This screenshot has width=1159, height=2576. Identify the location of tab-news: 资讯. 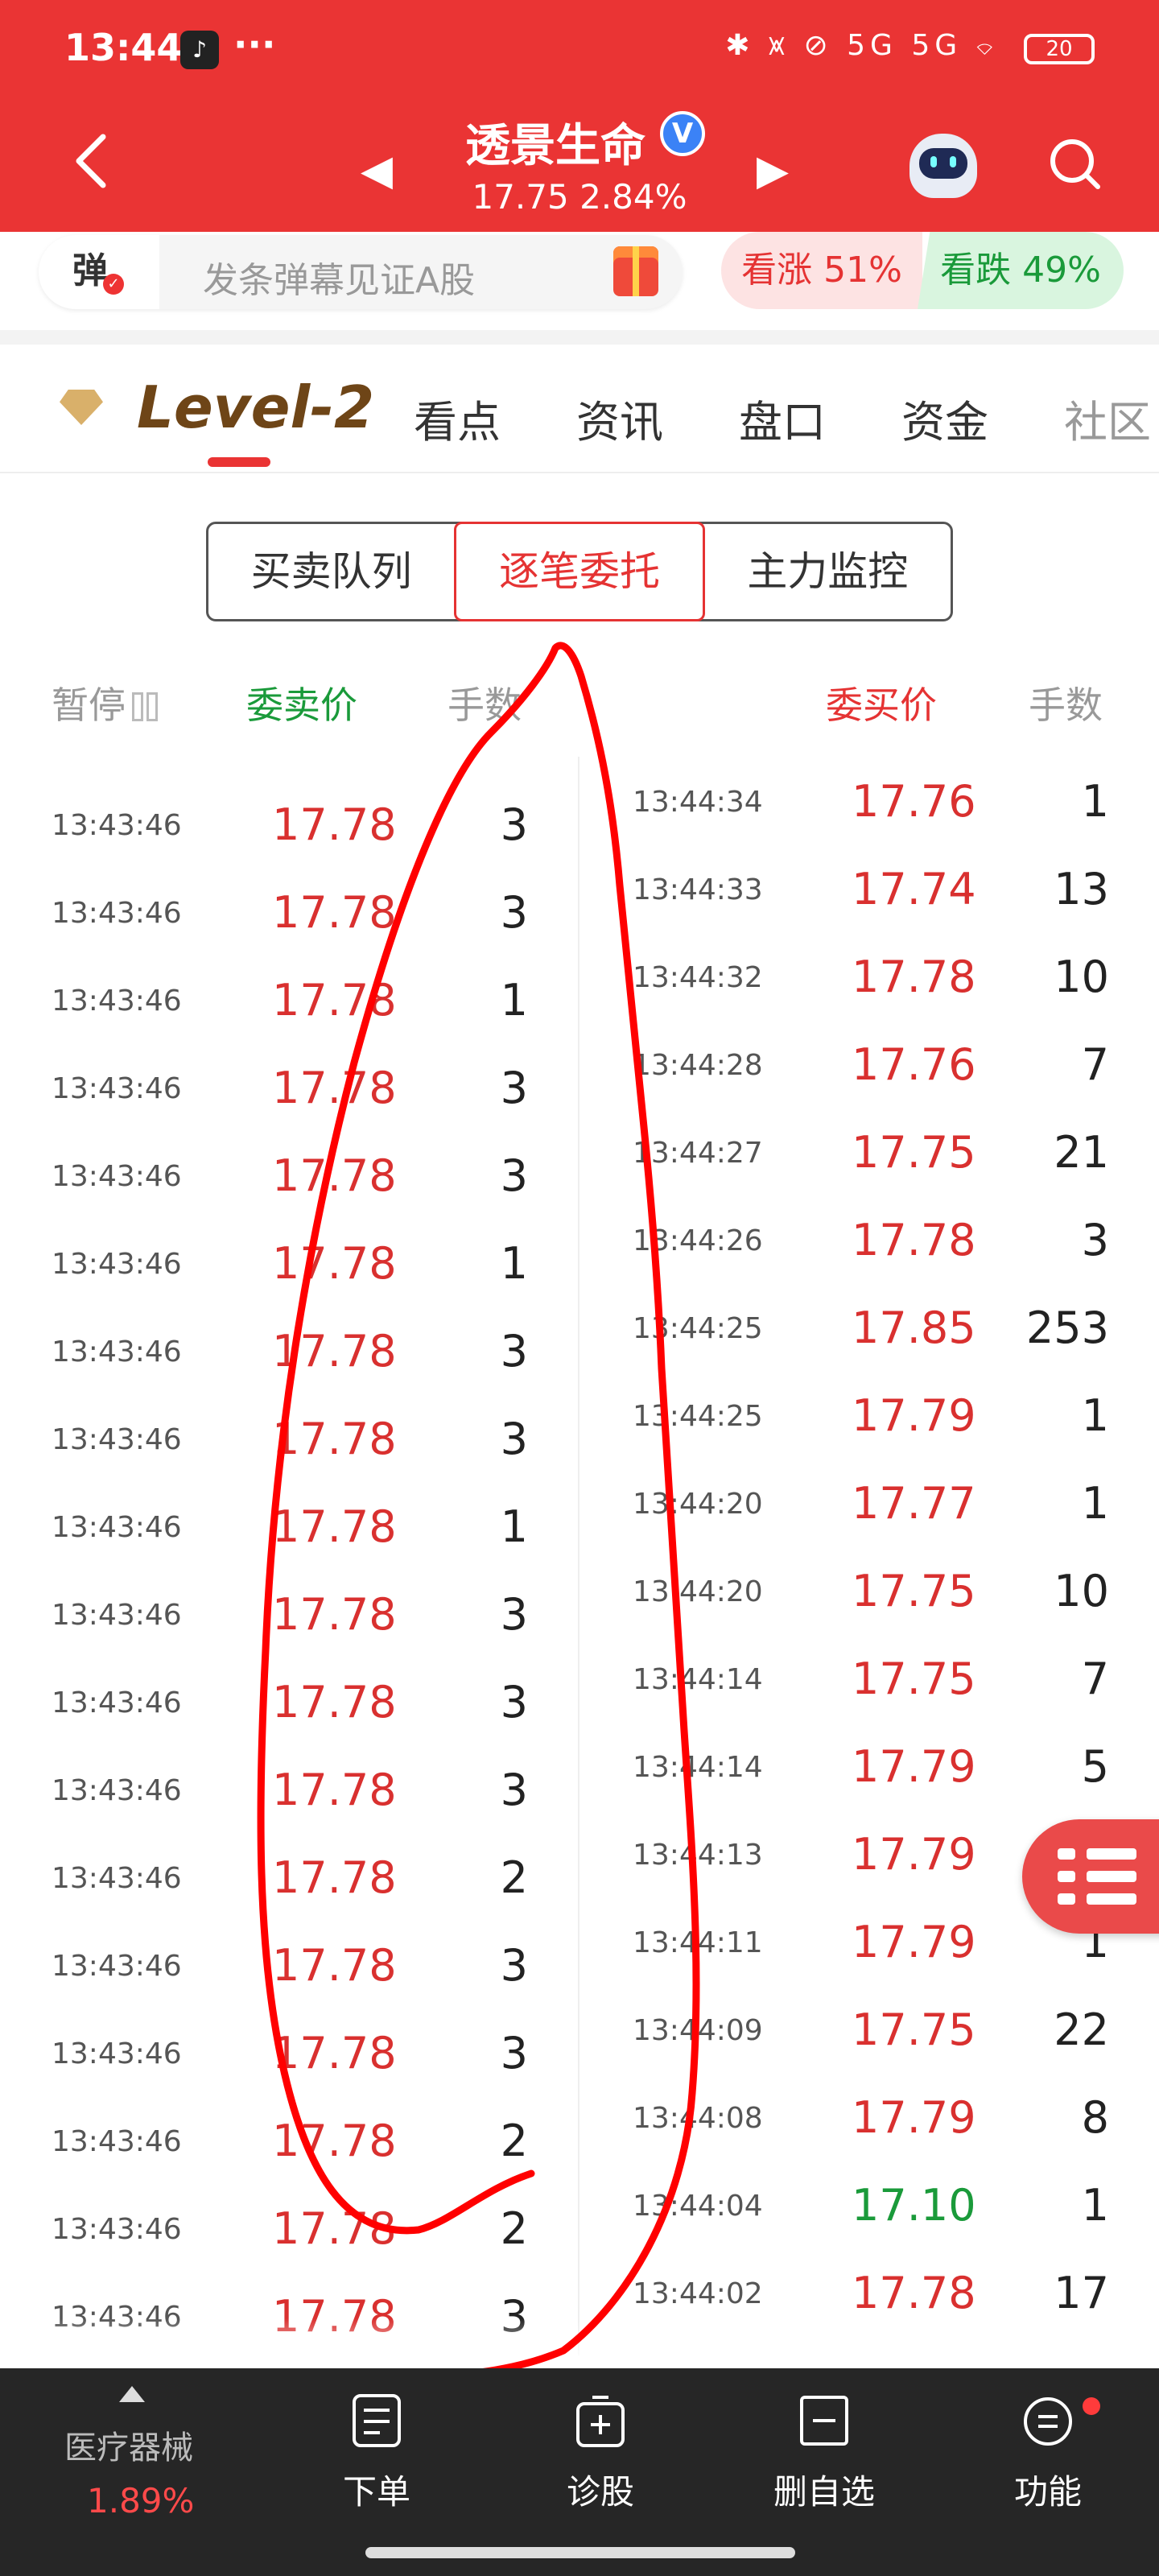
(619, 418).